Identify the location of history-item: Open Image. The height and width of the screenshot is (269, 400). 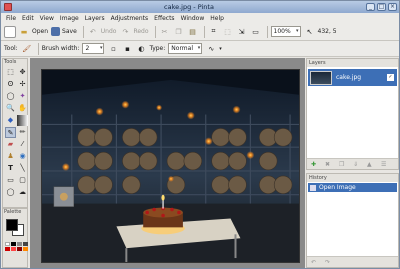
(352, 187).